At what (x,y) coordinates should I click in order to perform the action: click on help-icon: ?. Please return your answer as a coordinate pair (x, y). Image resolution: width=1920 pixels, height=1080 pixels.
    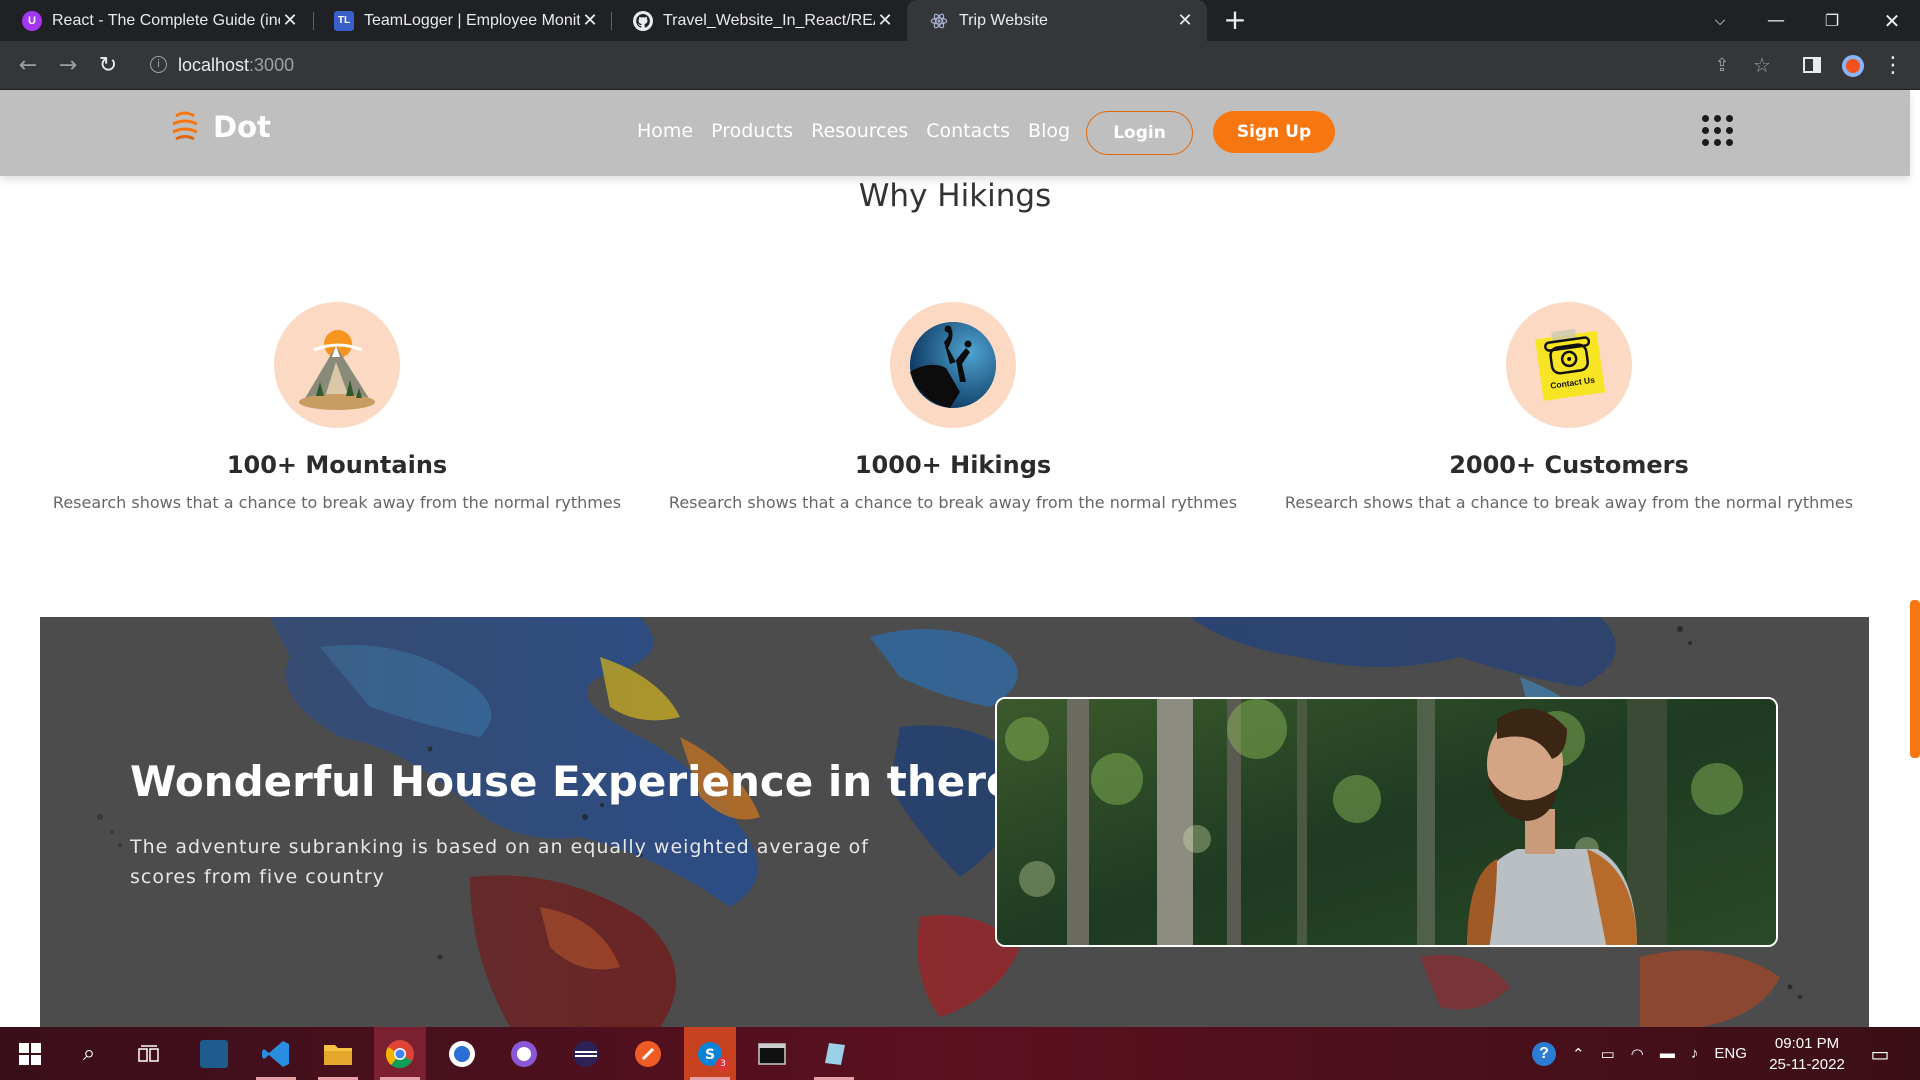
    Looking at the image, I should click on (1544, 1053).